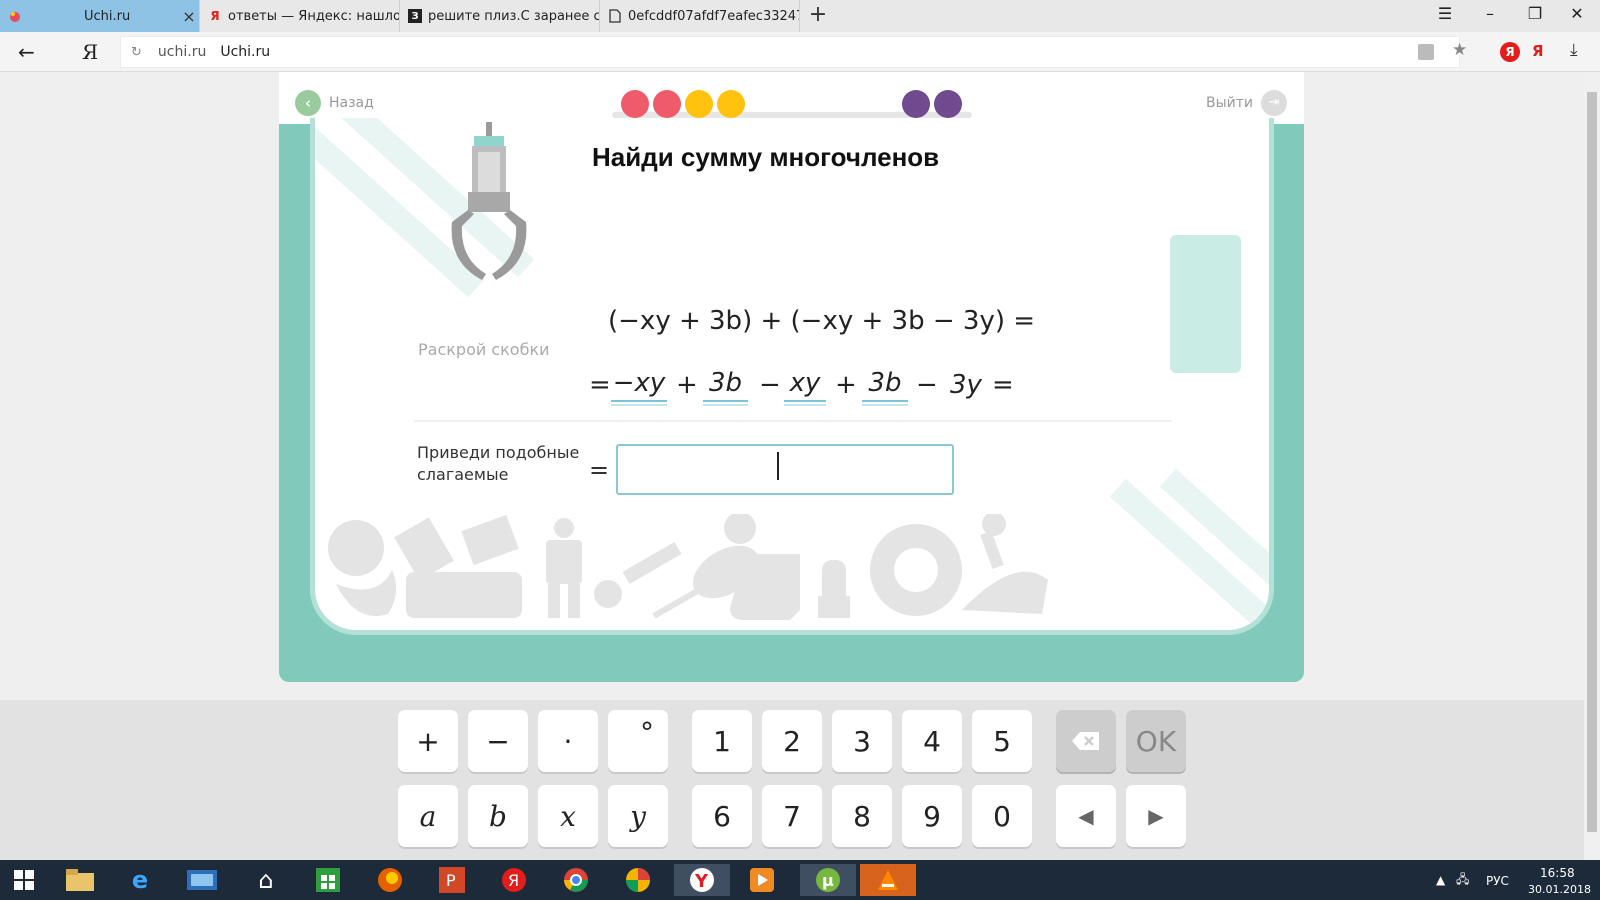 This screenshot has height=900, width=1600. I want to click on blank-term-1: −xy, so click(639, 387).